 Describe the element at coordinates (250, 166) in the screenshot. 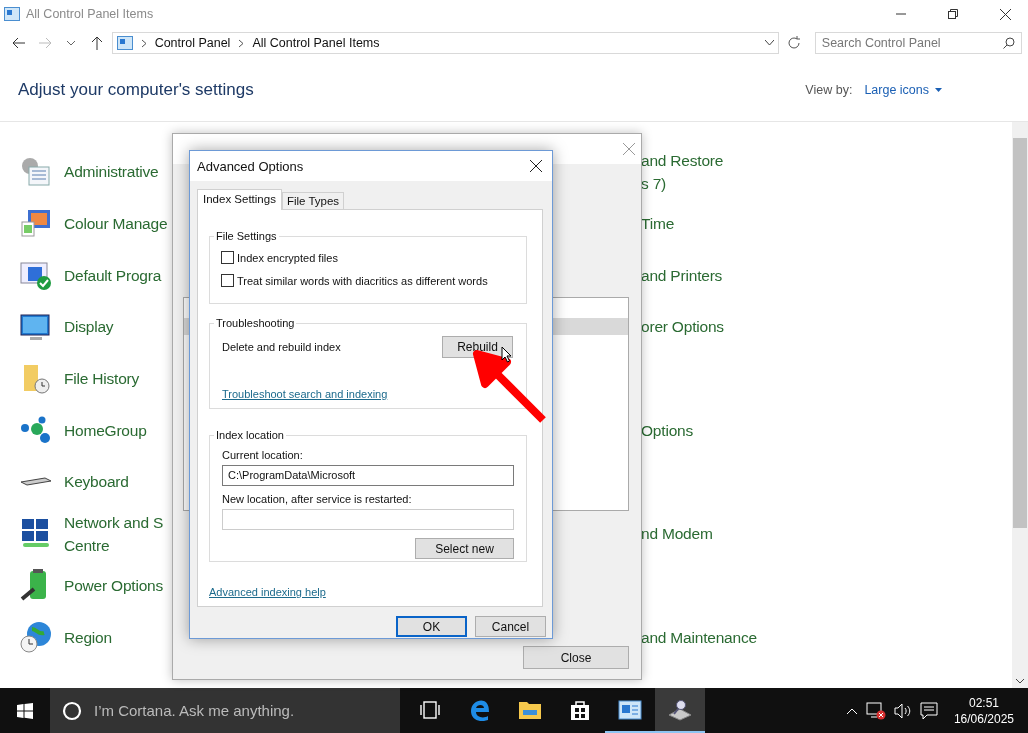

I see `dialog-title: Advanced Options` at that location.